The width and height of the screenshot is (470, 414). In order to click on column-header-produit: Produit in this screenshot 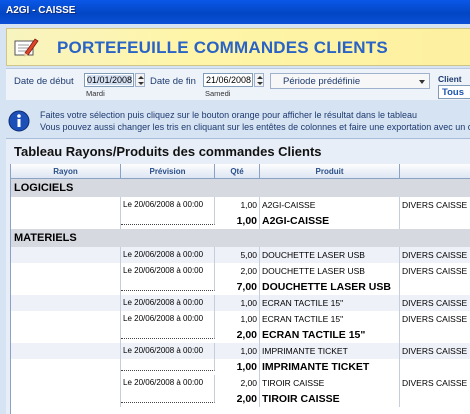, I will do `click(330, 171)`.